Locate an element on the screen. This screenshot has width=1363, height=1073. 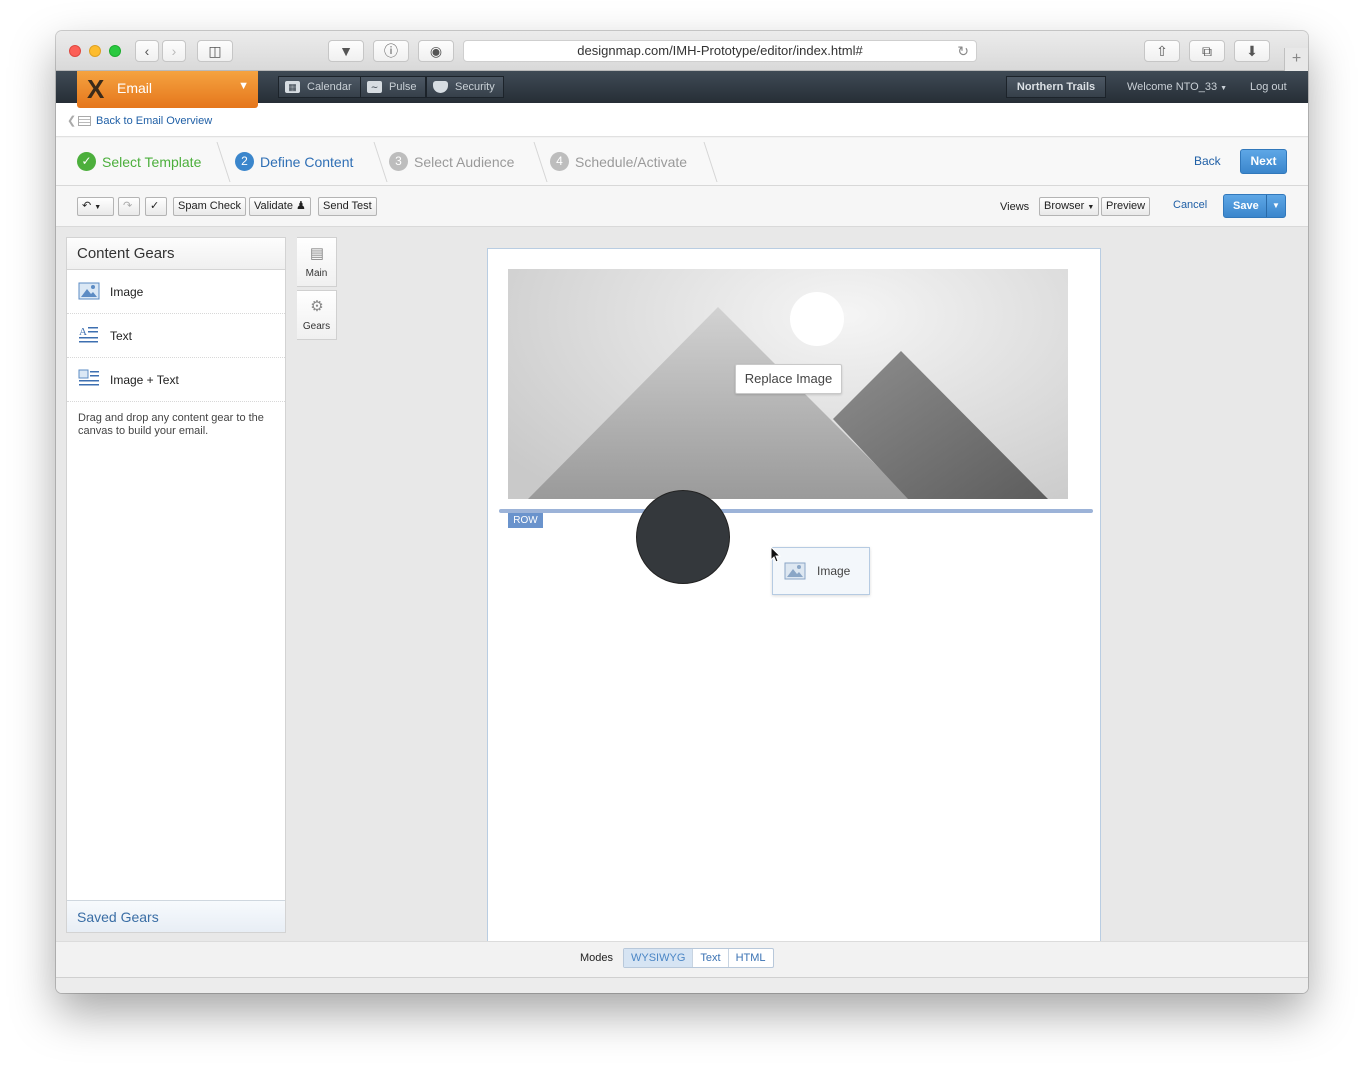
preview-button: Preview is located at coordinates (1126, 206).